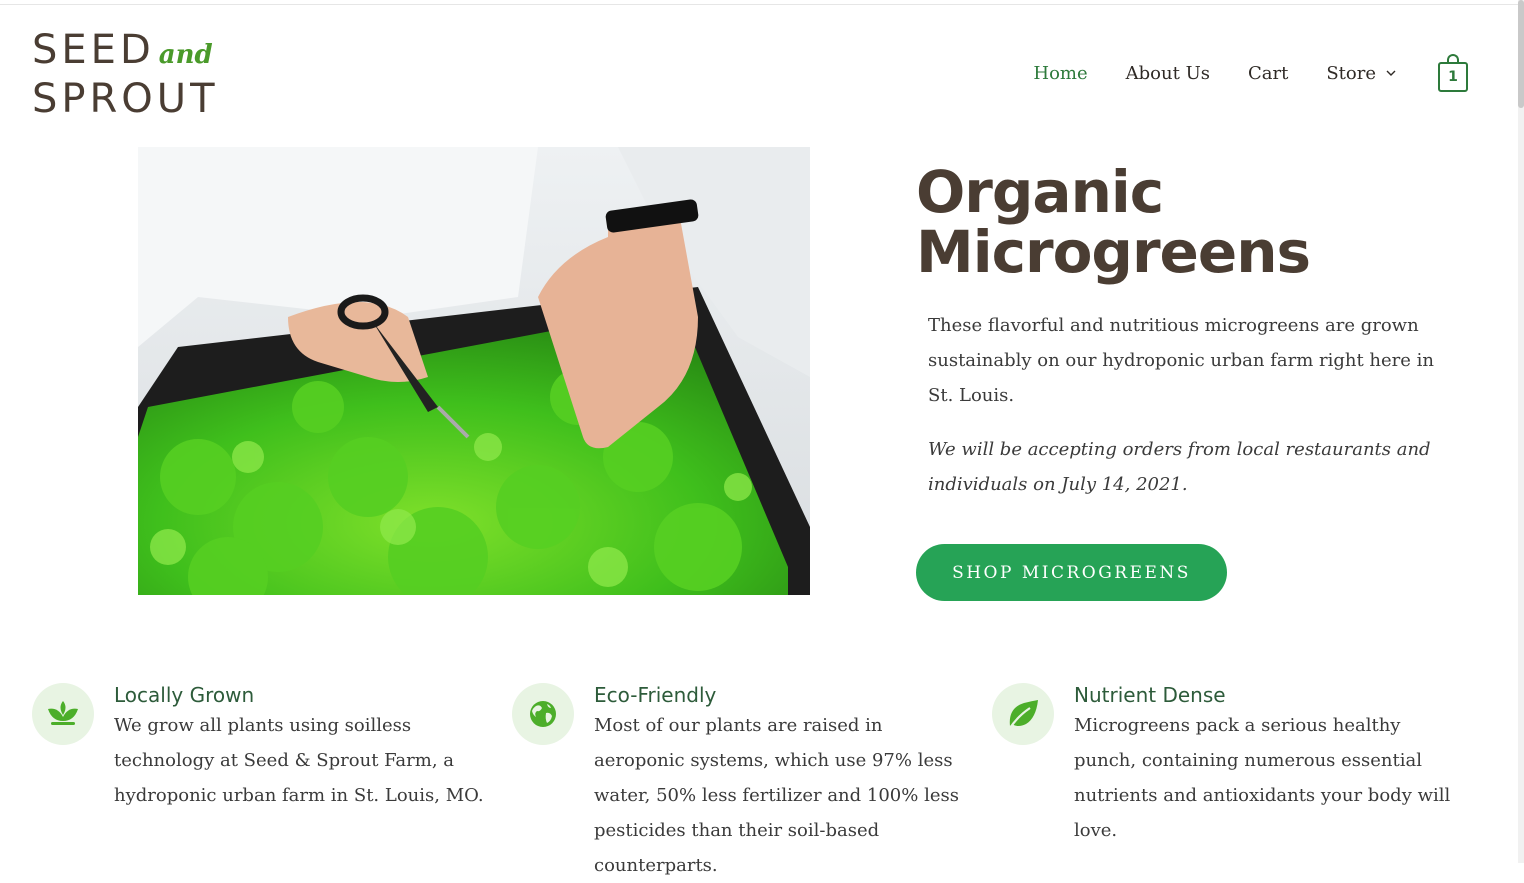 Image resolution: width=1524 pixels, height=883 pixels. What do you see at coordinates (1071, 572) in the screenshot?
I see `shop-microgreens-button: SHOP MICROGREENS` at bounding box center [1071, 572].